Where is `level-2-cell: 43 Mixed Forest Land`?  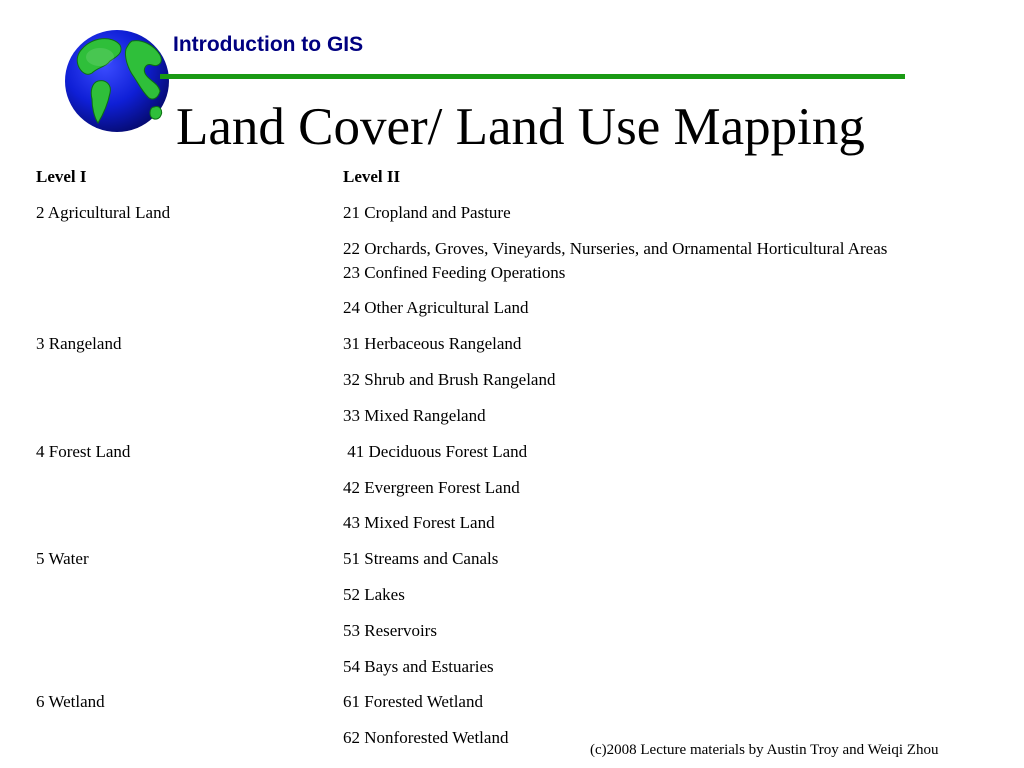 level-2-cell: 43 Mixed Forest Land is located at coordinates (419, 522).